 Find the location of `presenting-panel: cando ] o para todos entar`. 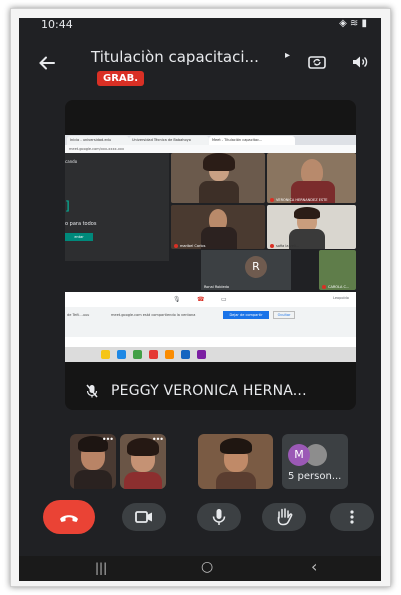

presenting-panel: cando ] o para todos entar is located at coordinates (117, 207).